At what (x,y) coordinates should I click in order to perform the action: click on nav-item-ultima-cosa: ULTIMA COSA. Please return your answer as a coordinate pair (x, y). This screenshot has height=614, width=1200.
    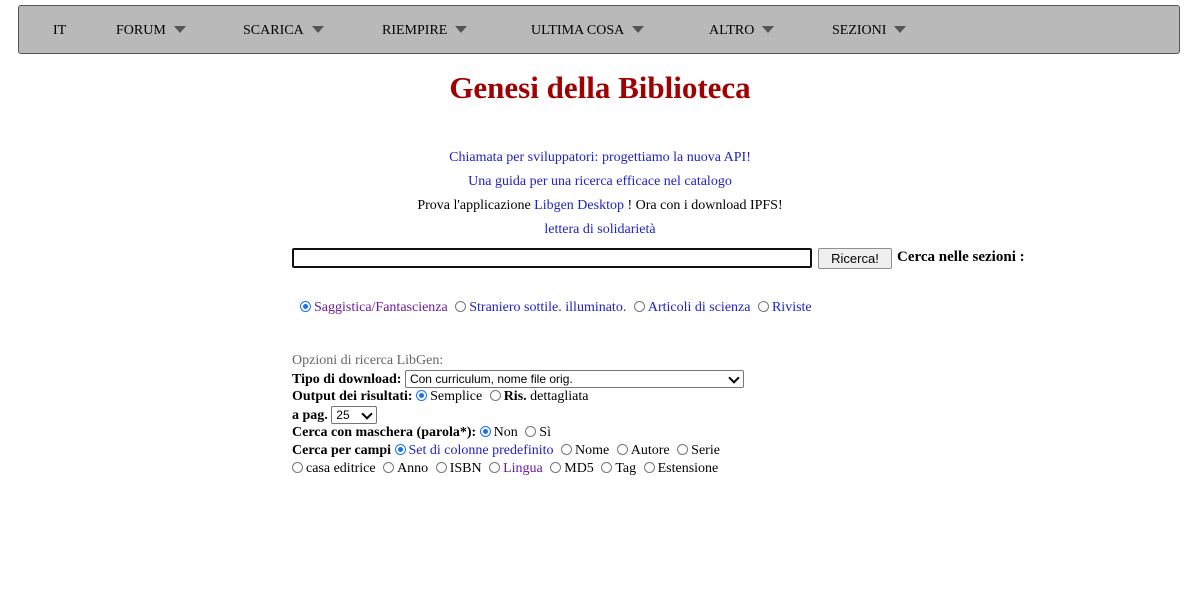
    Looking at the image, I should click on (588, 30).